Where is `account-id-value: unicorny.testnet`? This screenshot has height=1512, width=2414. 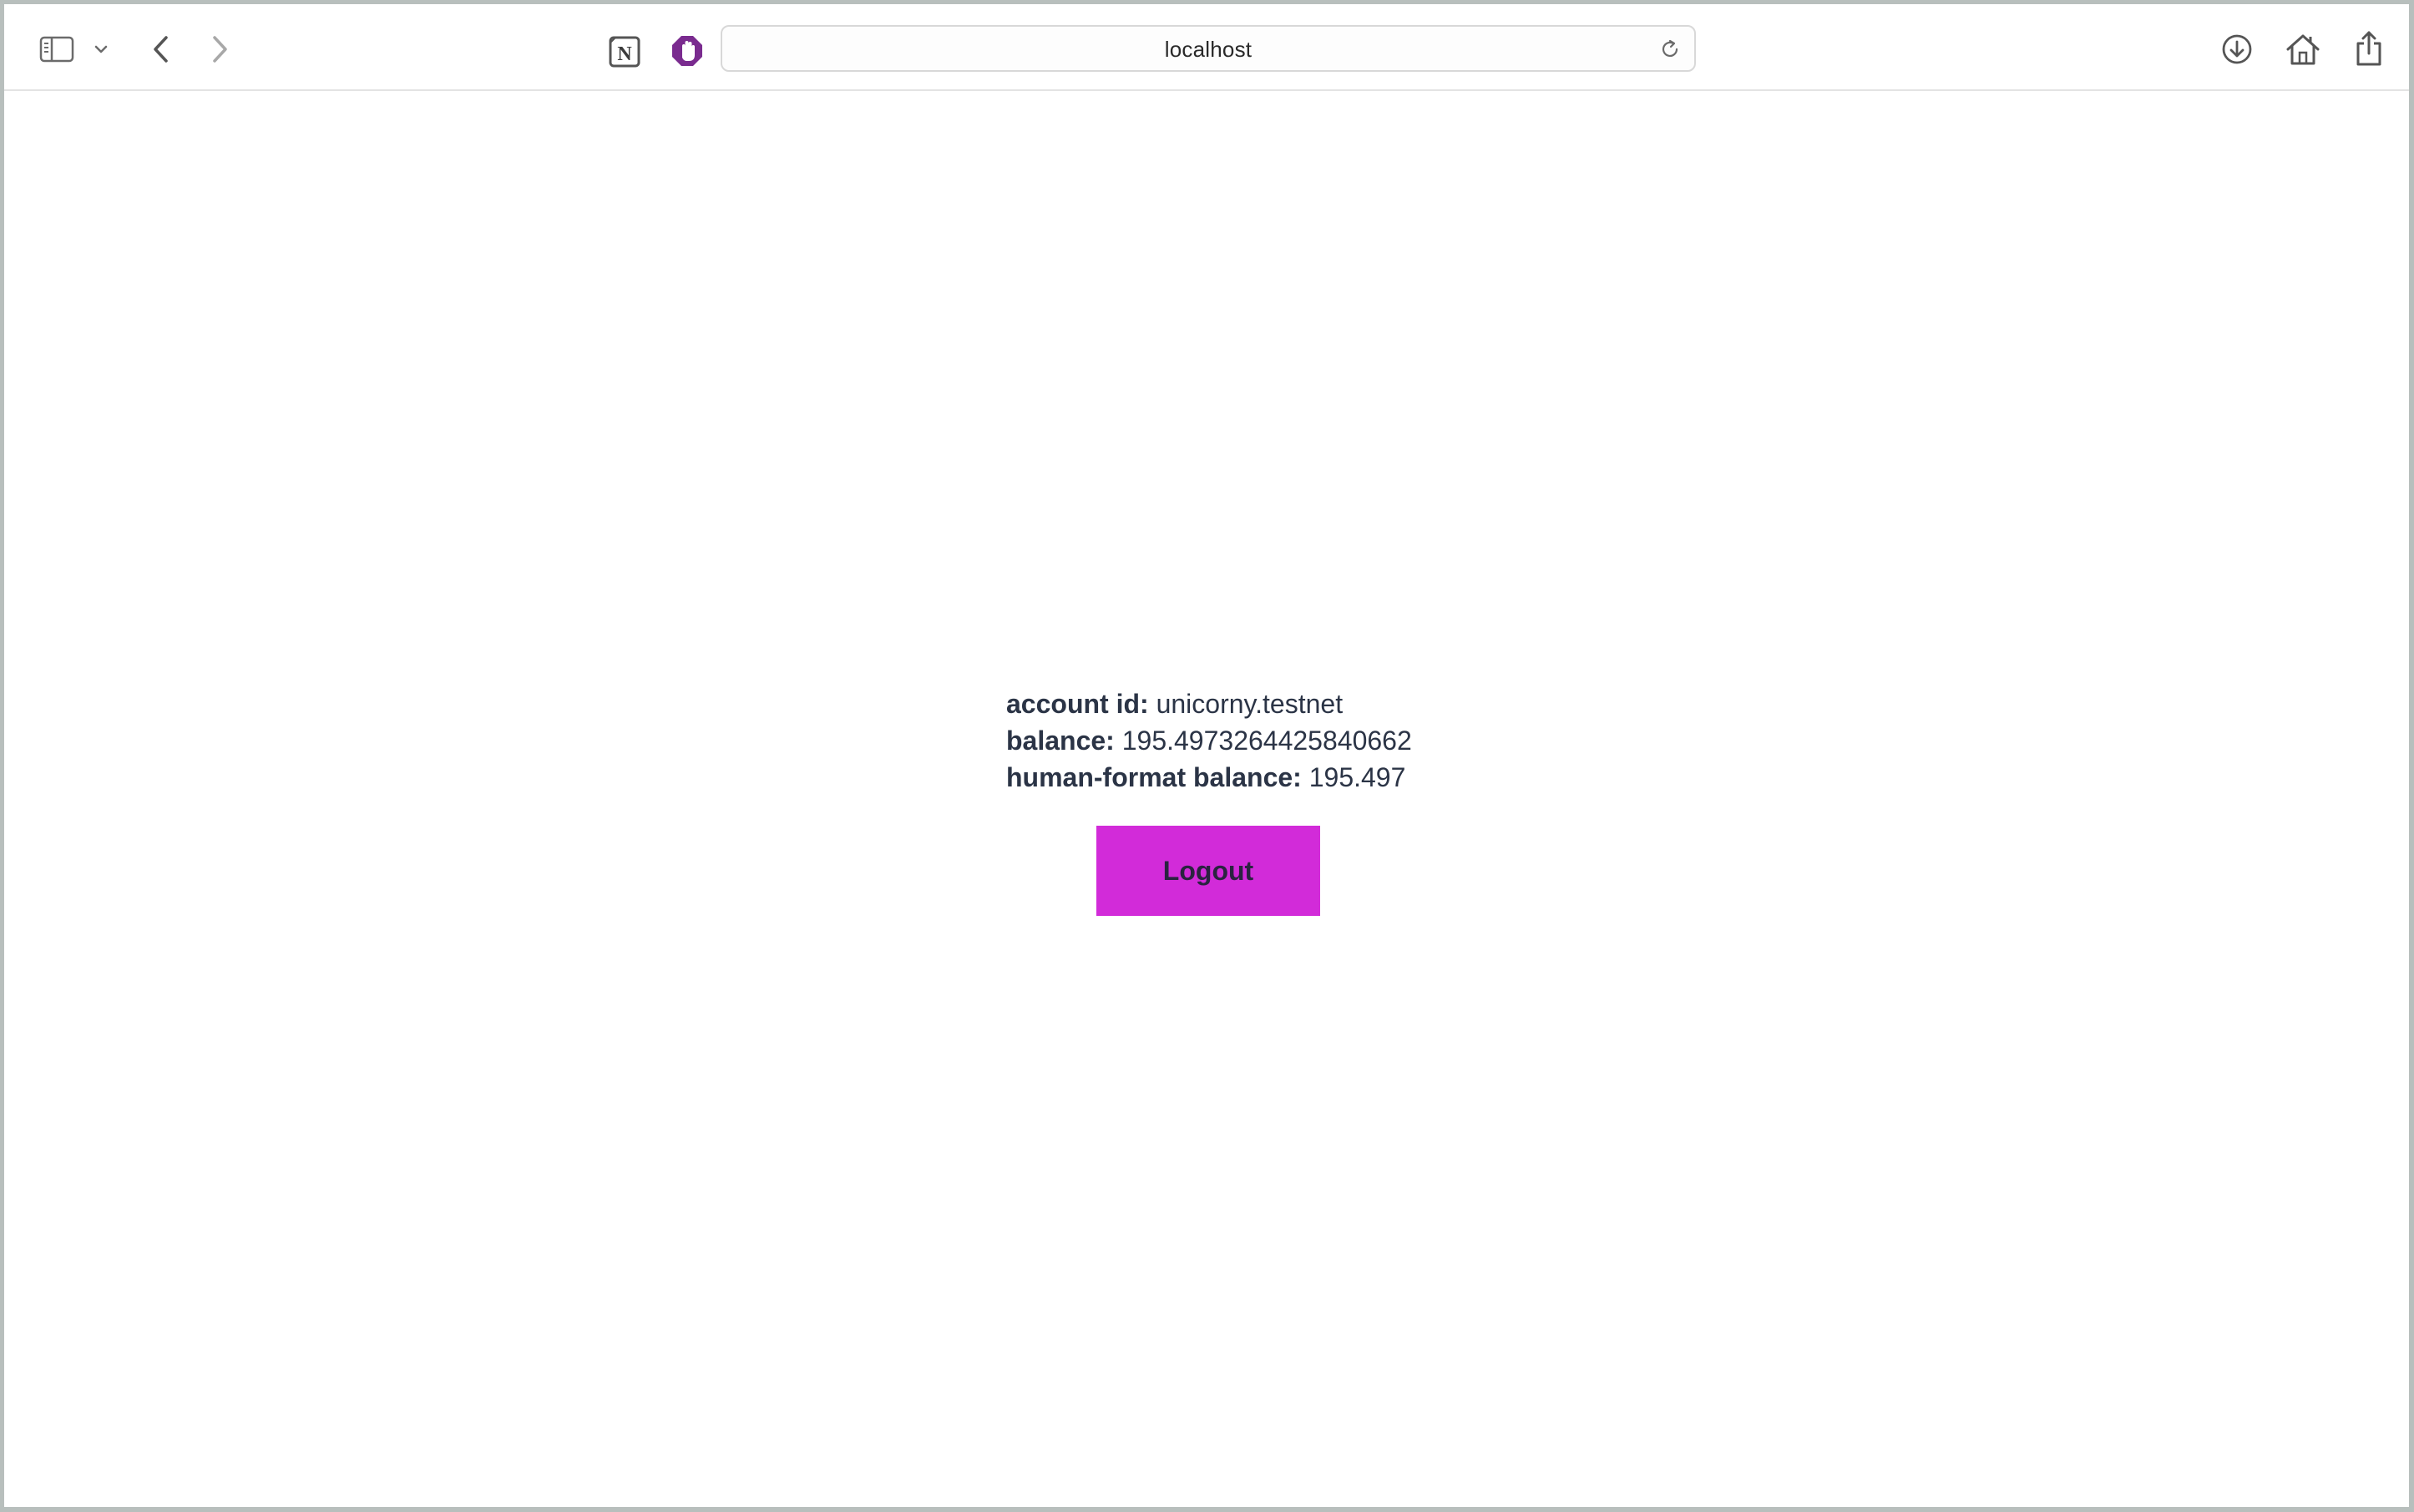 account-id-value: unicorny.testnet is located at coordinates (1250, 704).